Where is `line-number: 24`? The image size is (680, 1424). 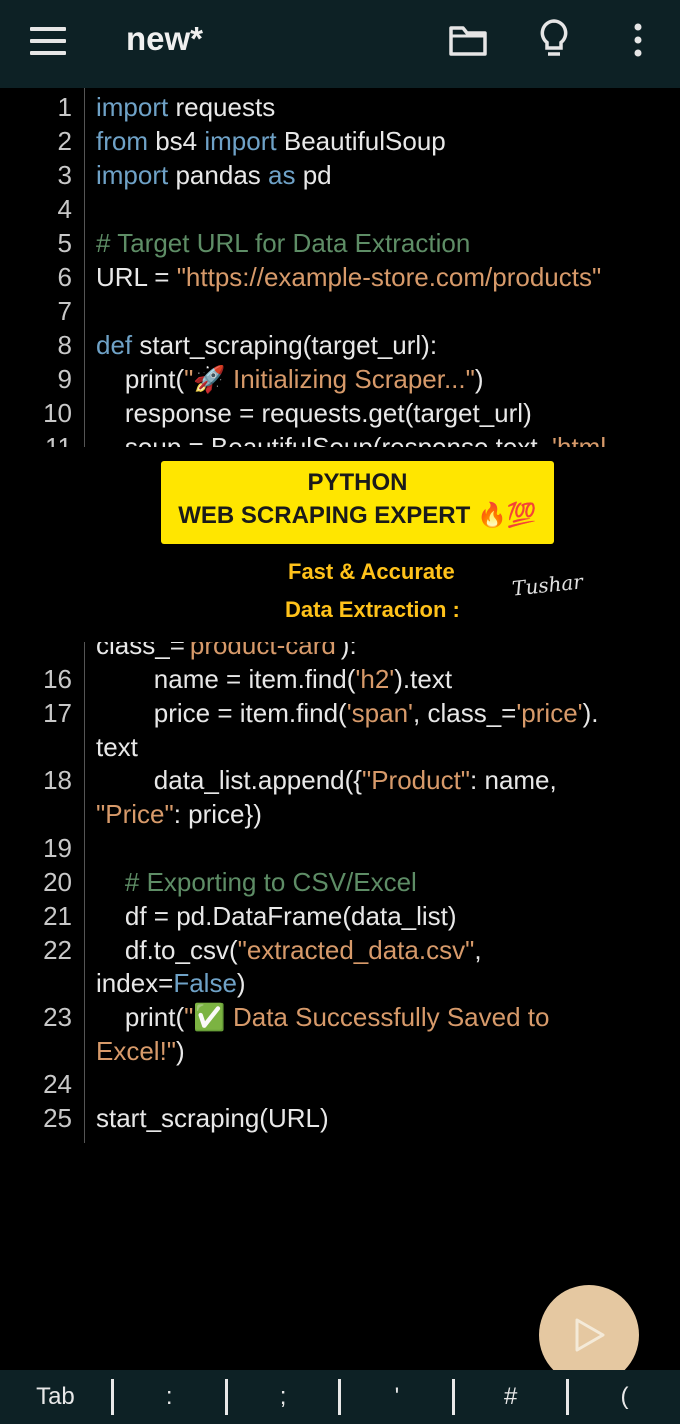 line-number: 24 is located at coordinates (57, 1084).